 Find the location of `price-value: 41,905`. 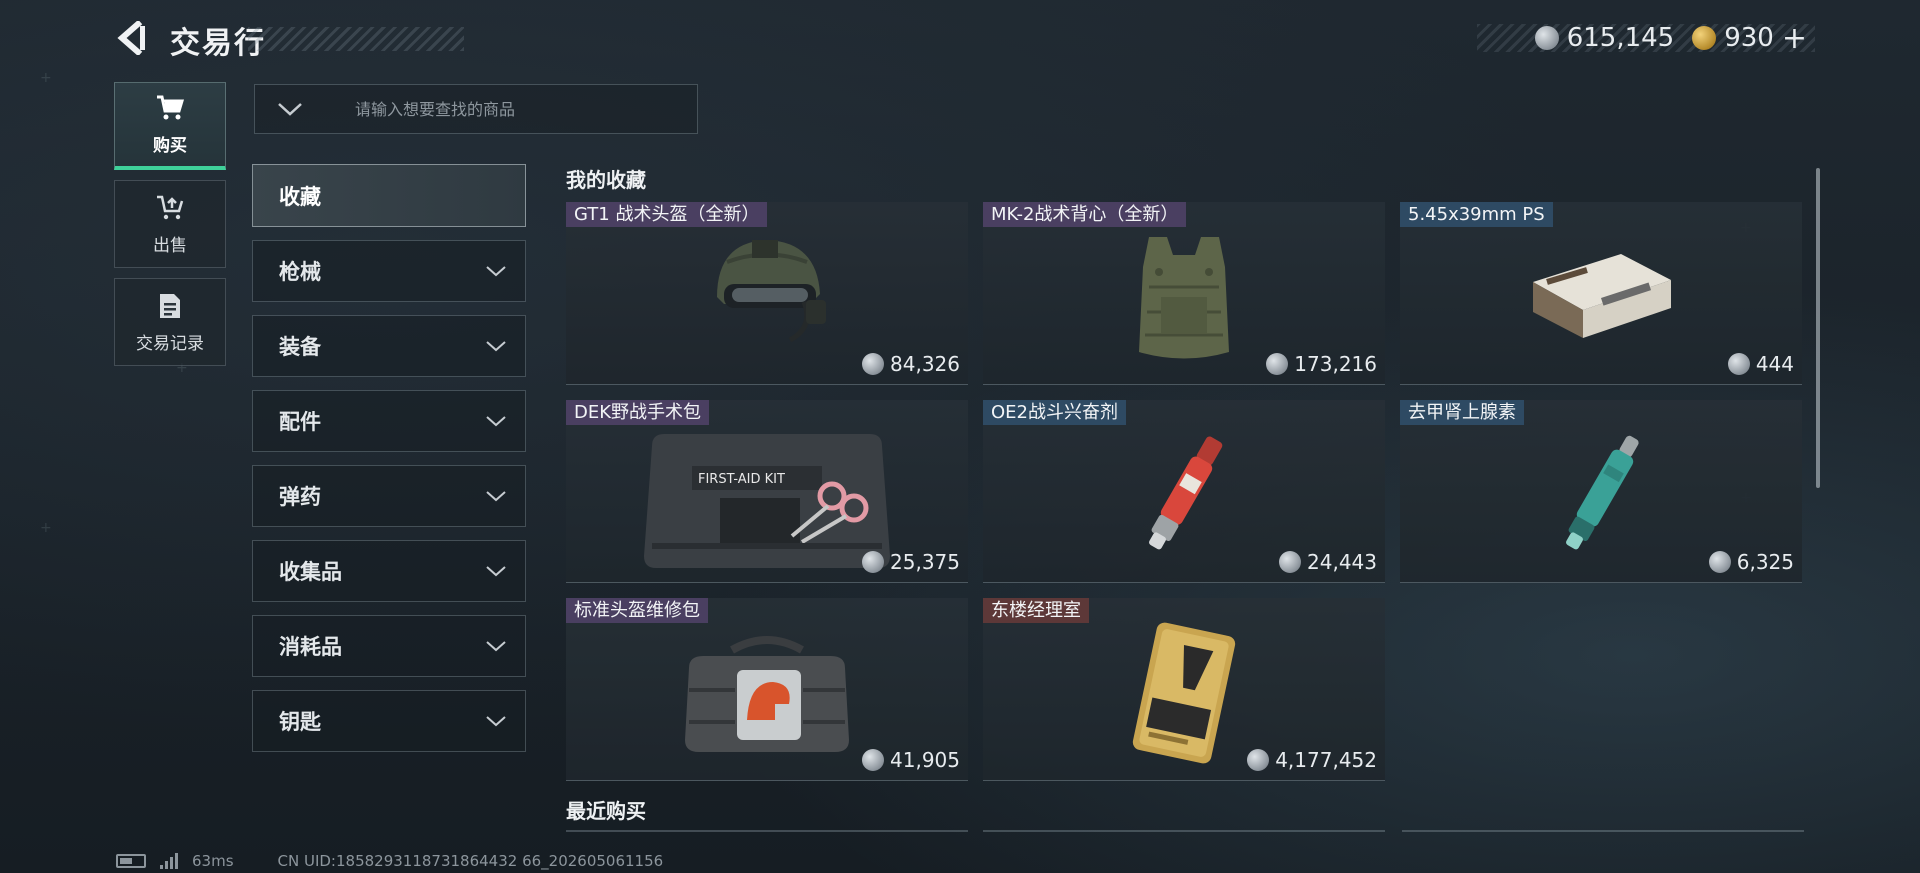

price-value: 41,905 is located at coordinates (925, 760).